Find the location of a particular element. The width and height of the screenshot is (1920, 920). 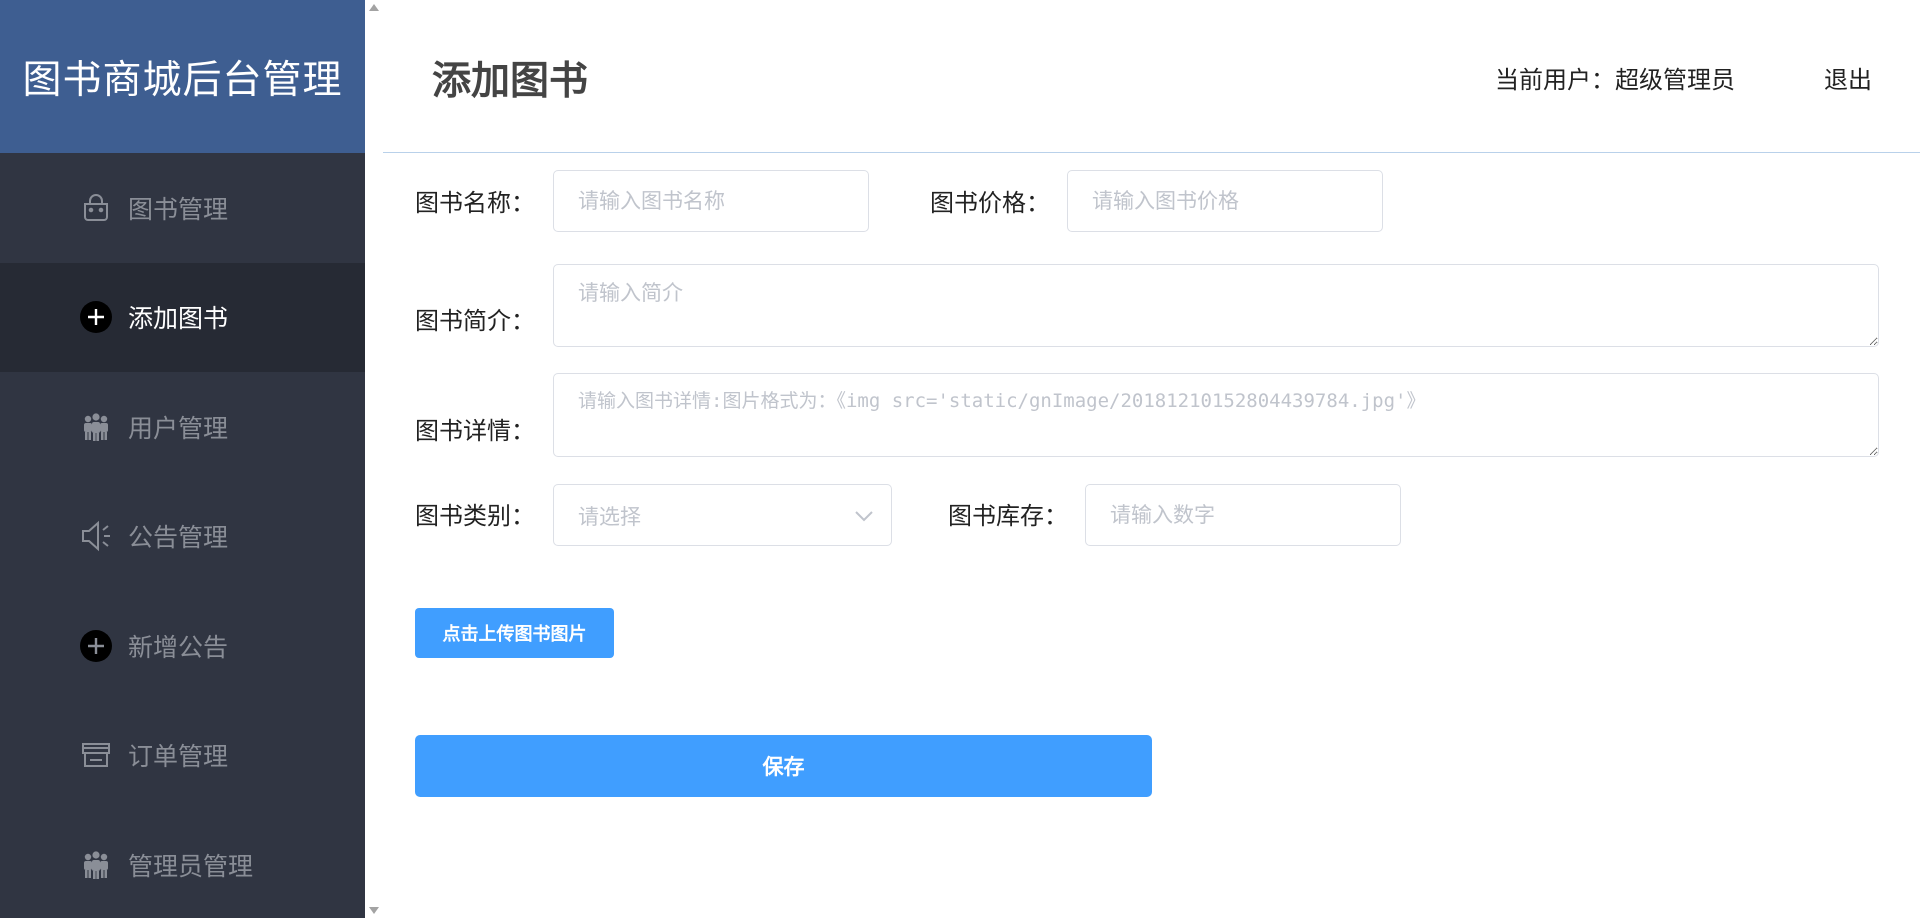

book-stock-label: 图书库存： is located at coordinates (1008, 516).